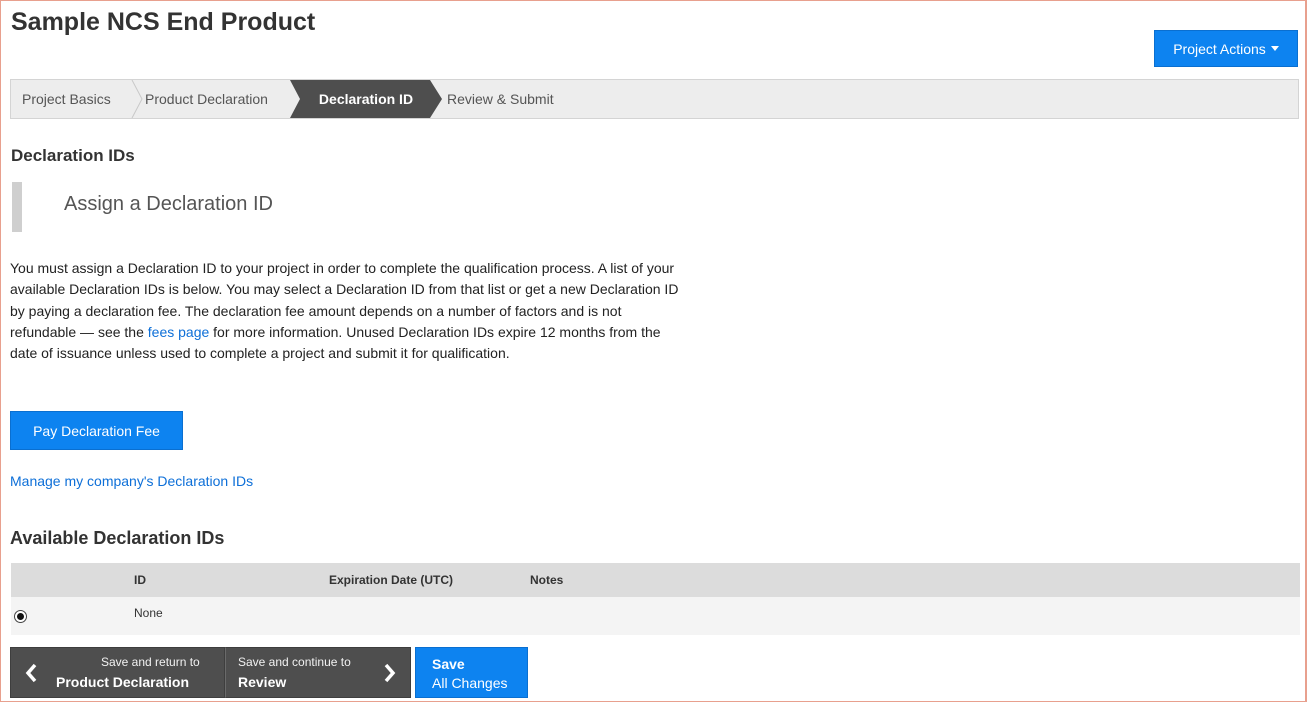 Image resolution: width=1309 pixels, height=704 pixels. Describe the element at coordinates (72, 616) in the screenshot. I see `select-cell` at that location.